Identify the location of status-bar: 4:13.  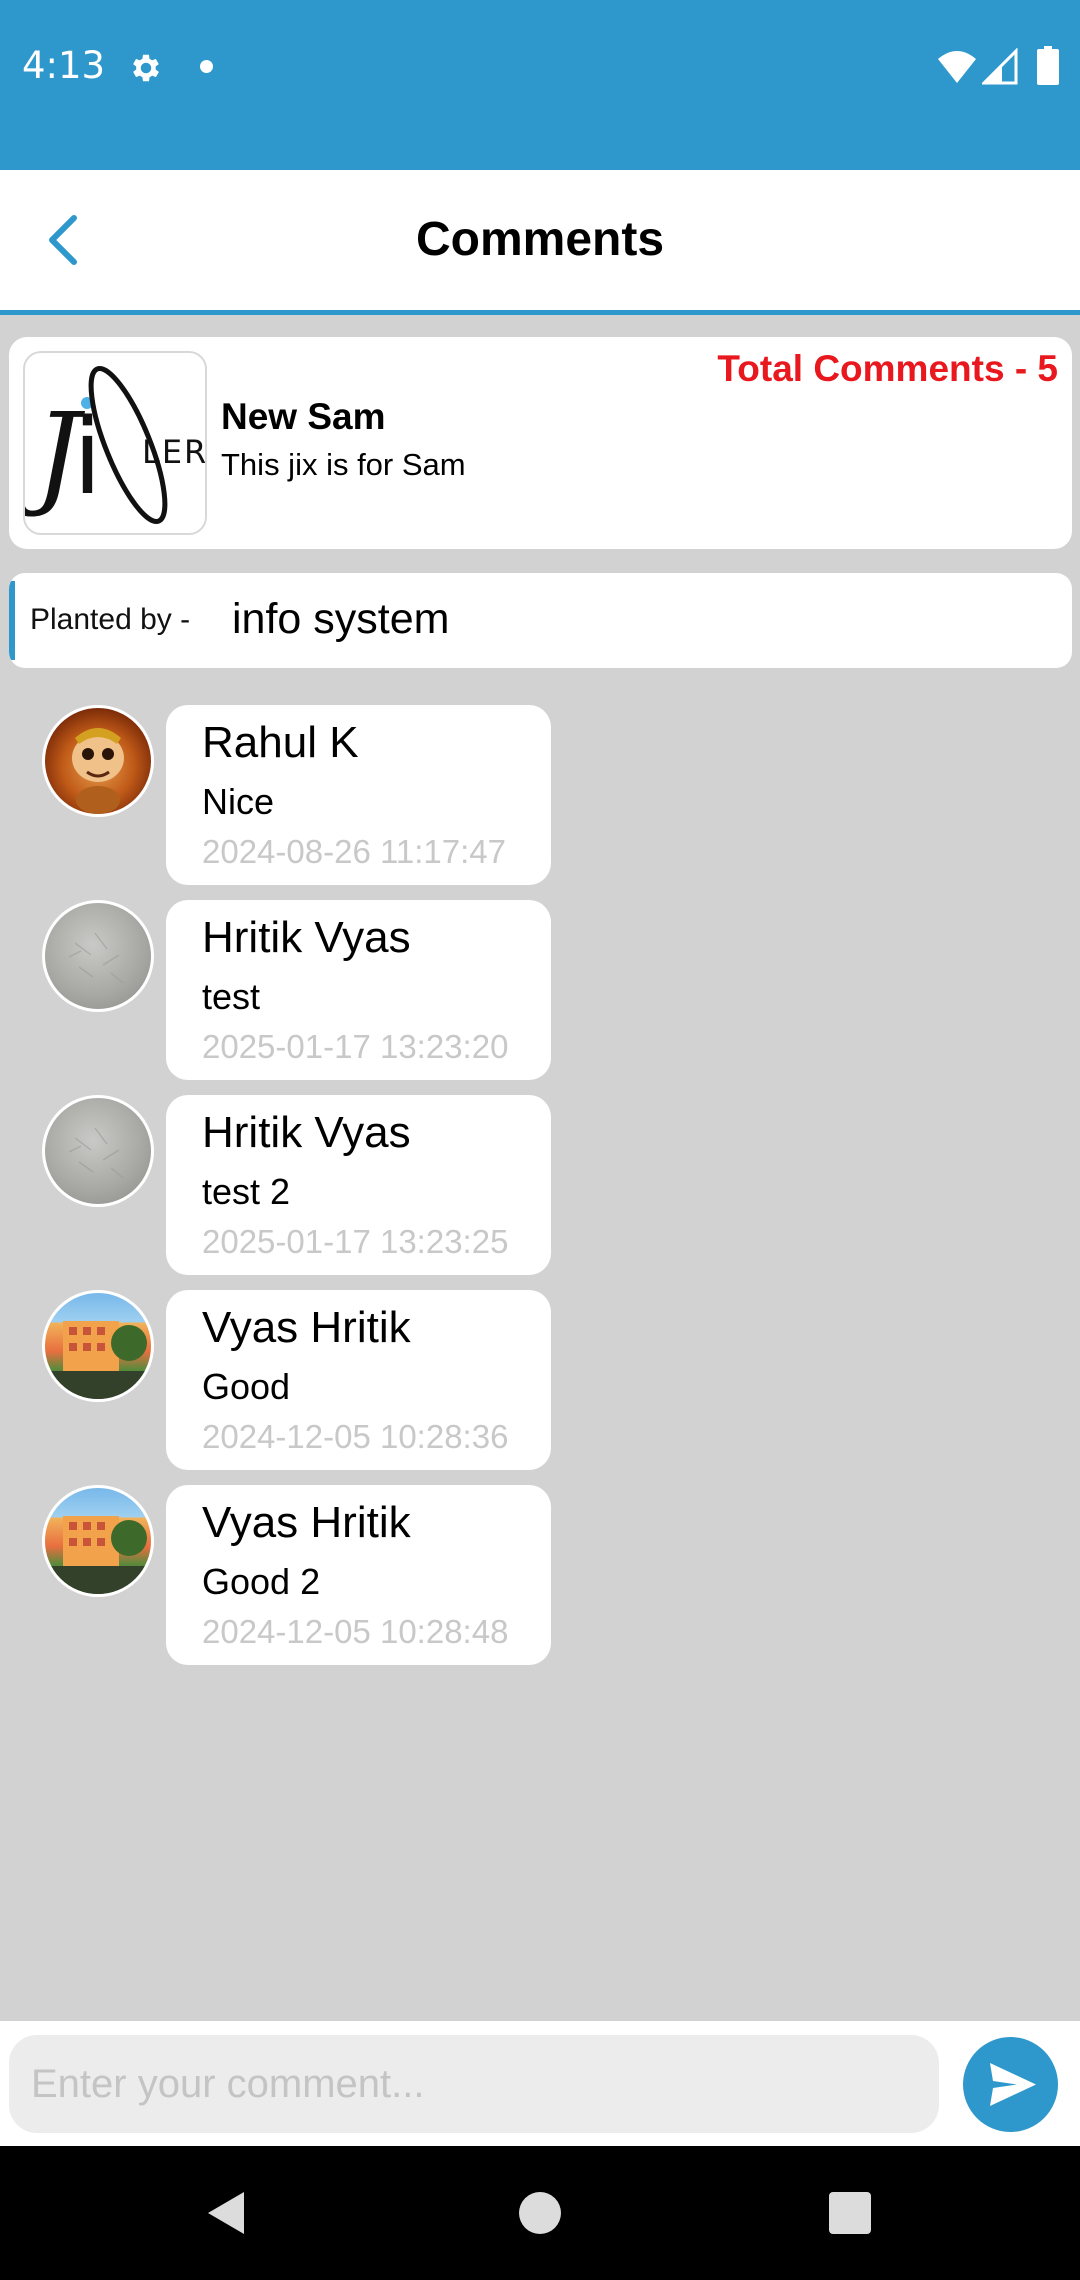
(540, 85).